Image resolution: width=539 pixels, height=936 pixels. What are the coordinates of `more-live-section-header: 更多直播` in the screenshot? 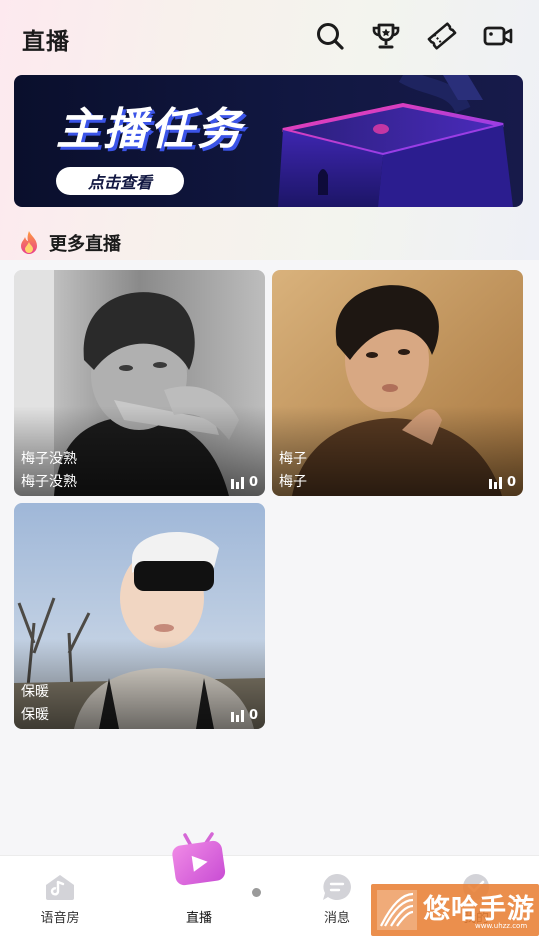 It's located at (69, 243).